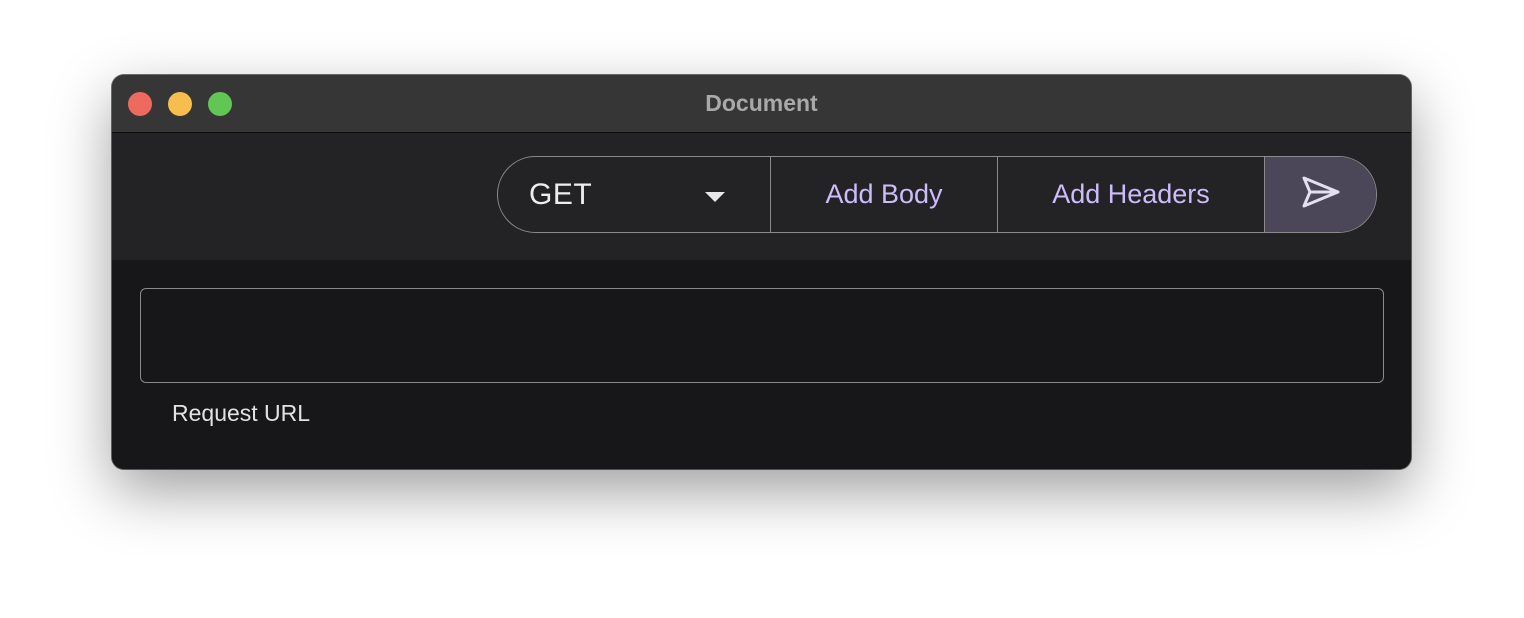  I want to click on method-select: GET, so click(634, 194).